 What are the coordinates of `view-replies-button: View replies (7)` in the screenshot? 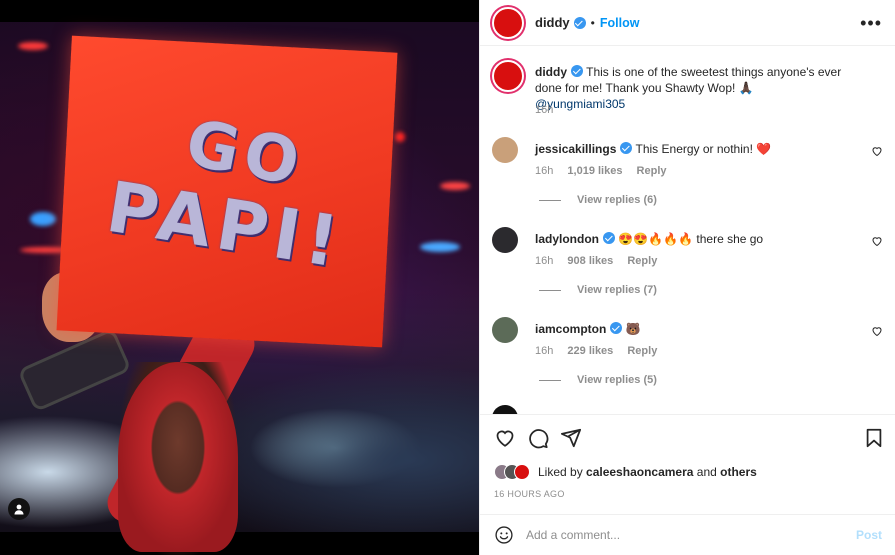 It's located at (598, 290).